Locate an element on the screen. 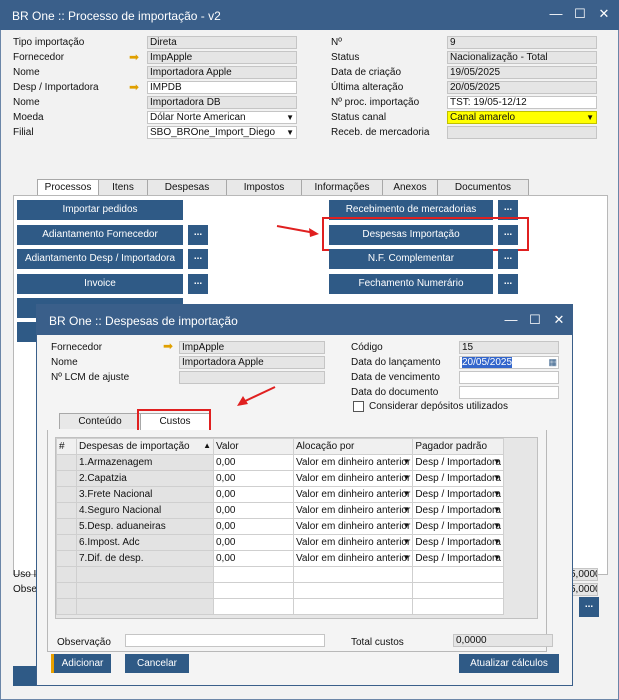  dlg-field-data-lancamento: 20/05/2025 ▦ is located at coordinates (509, 362).